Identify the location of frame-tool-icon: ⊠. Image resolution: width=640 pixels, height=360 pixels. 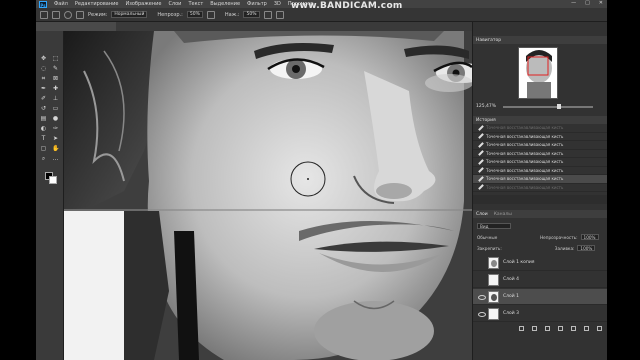
(55, 78).